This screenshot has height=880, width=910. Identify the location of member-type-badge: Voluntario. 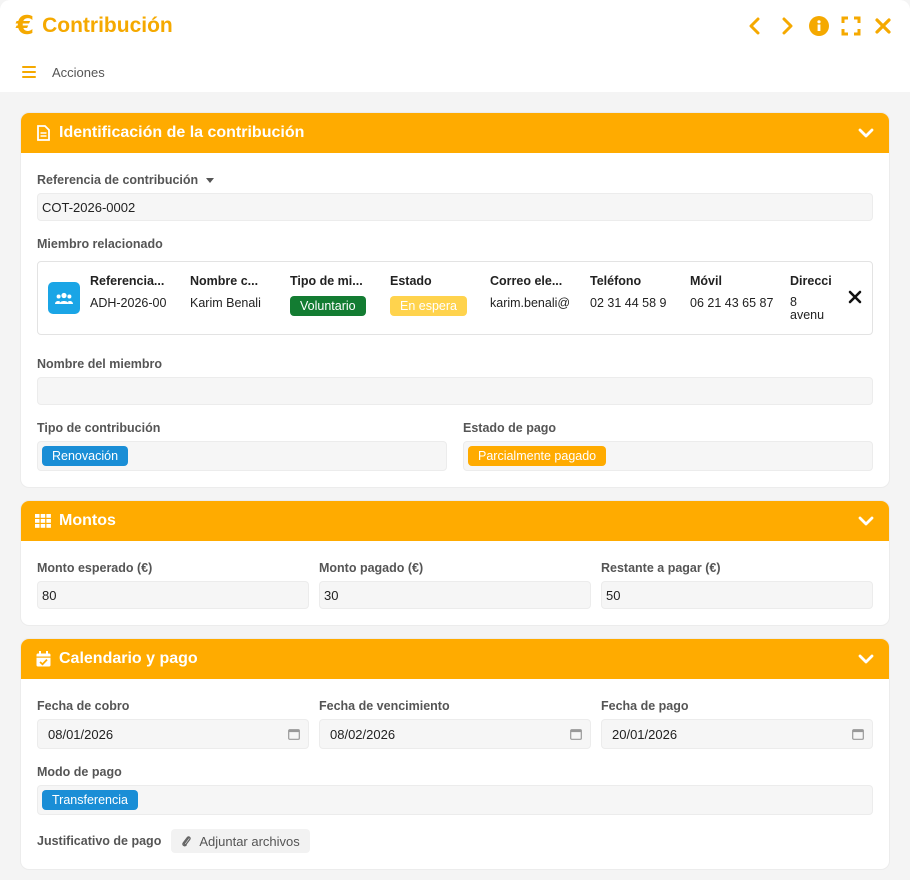
(328, 306).